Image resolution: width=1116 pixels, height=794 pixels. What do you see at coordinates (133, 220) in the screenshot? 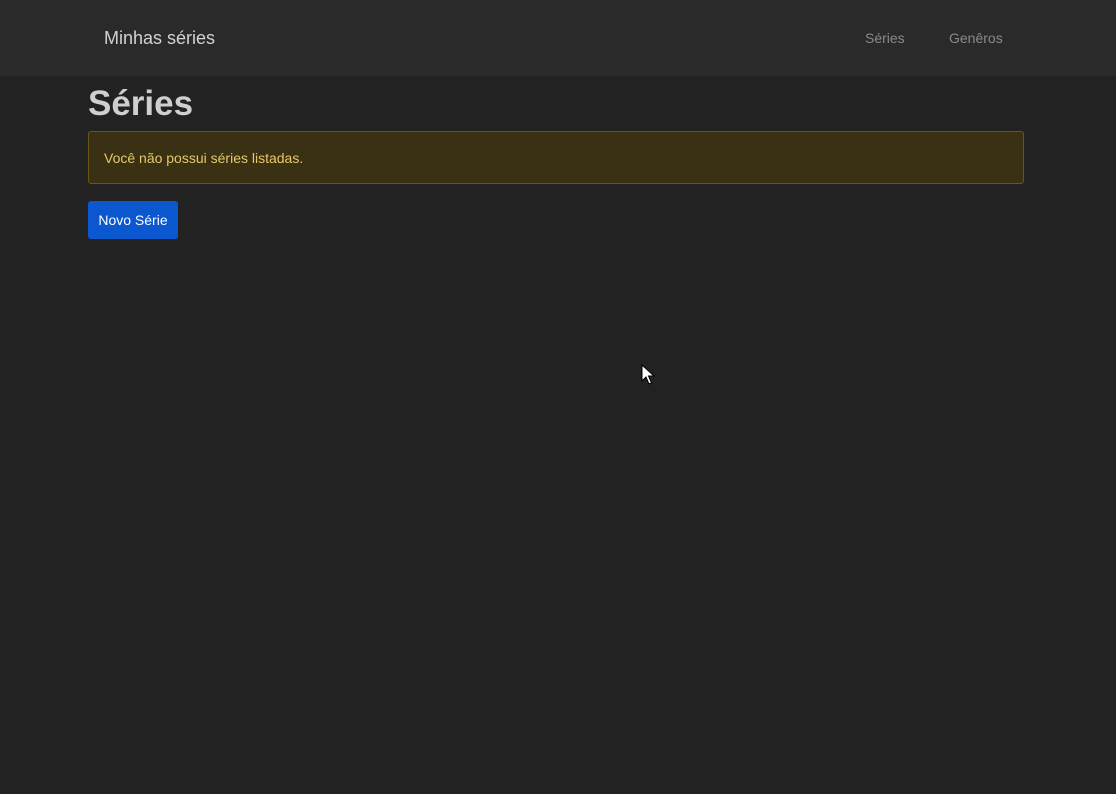
I see `new-series-button: Novo Série` at bounding box center [133, 220].